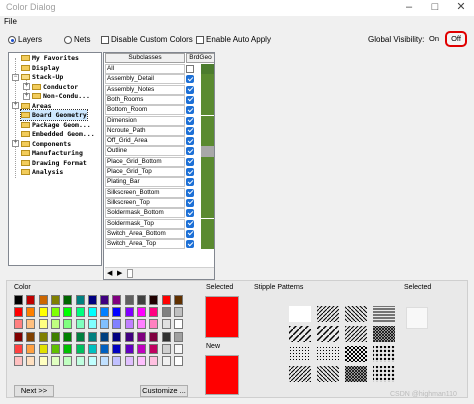 The height and width of the screenshot is (404, 474). What do you see at coordinates (461, 8) in the screenshot?
I see `close-icon: ✕` at bounding box center [461, 8].